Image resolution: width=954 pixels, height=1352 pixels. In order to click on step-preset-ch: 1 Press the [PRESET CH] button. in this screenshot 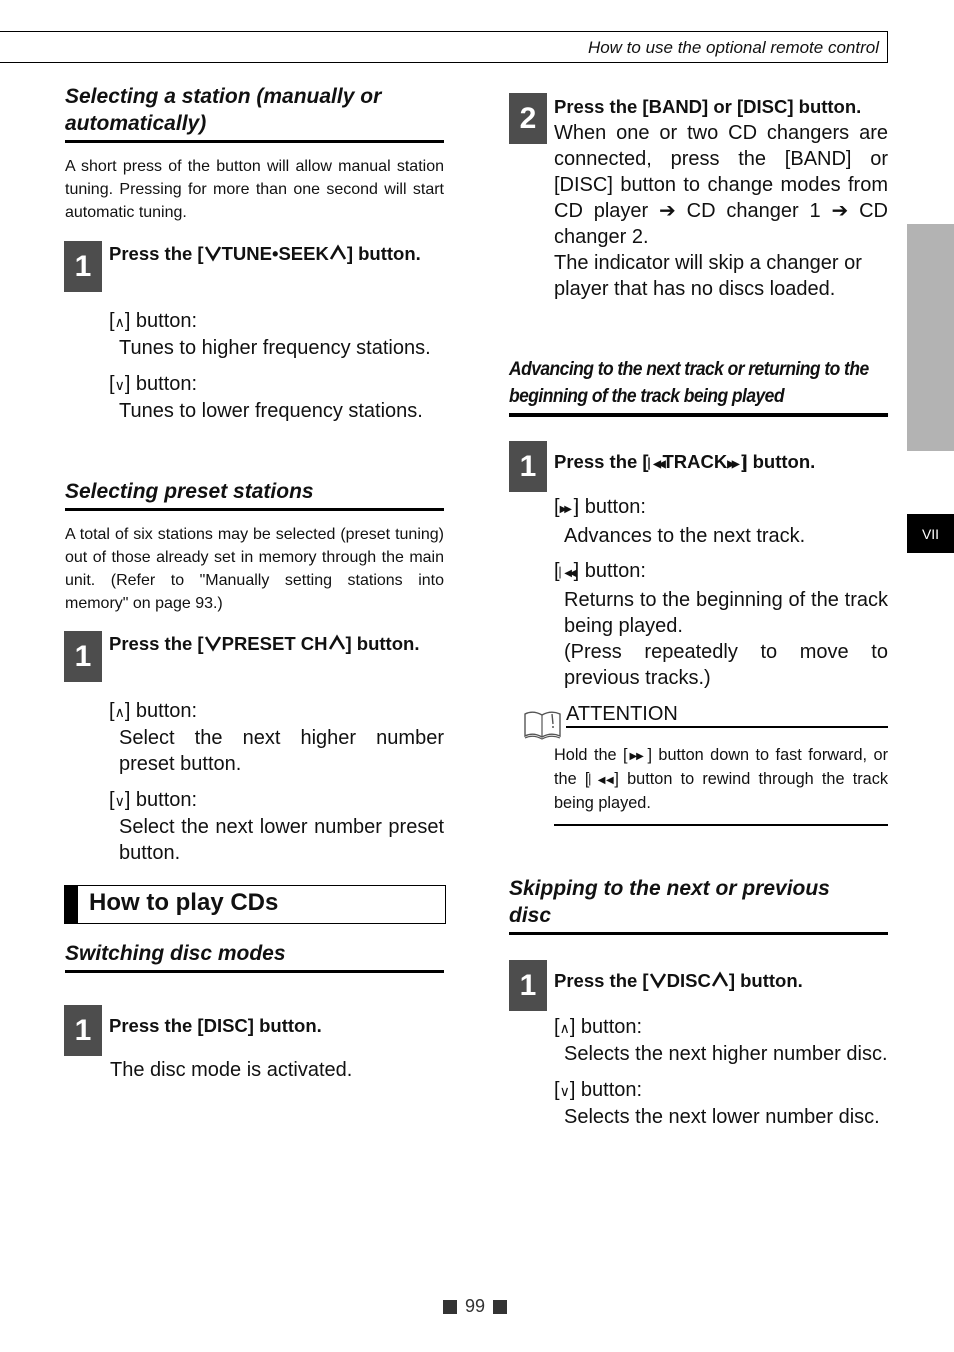, I will do `click(254, 656)`.